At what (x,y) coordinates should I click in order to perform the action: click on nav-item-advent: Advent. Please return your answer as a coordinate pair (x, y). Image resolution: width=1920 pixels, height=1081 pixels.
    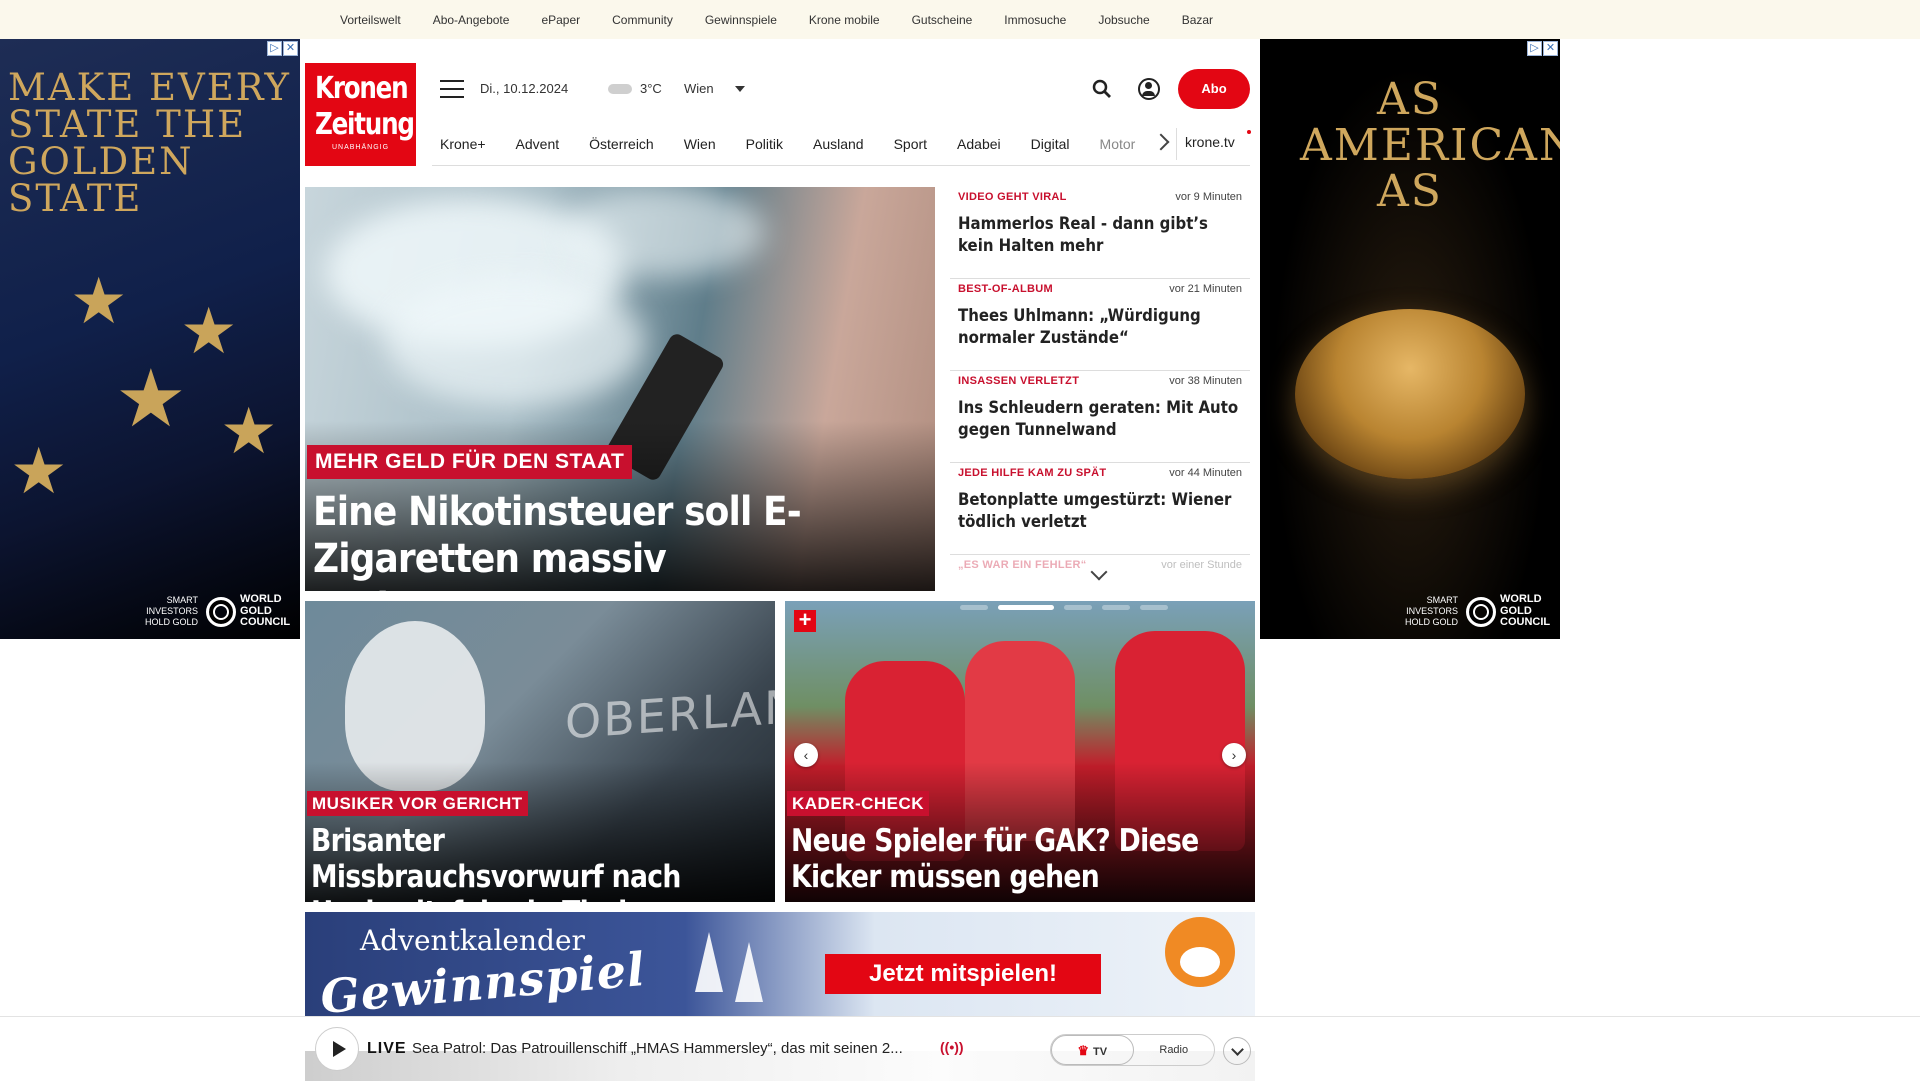
    Looking at the image, I should click on (538, 144).